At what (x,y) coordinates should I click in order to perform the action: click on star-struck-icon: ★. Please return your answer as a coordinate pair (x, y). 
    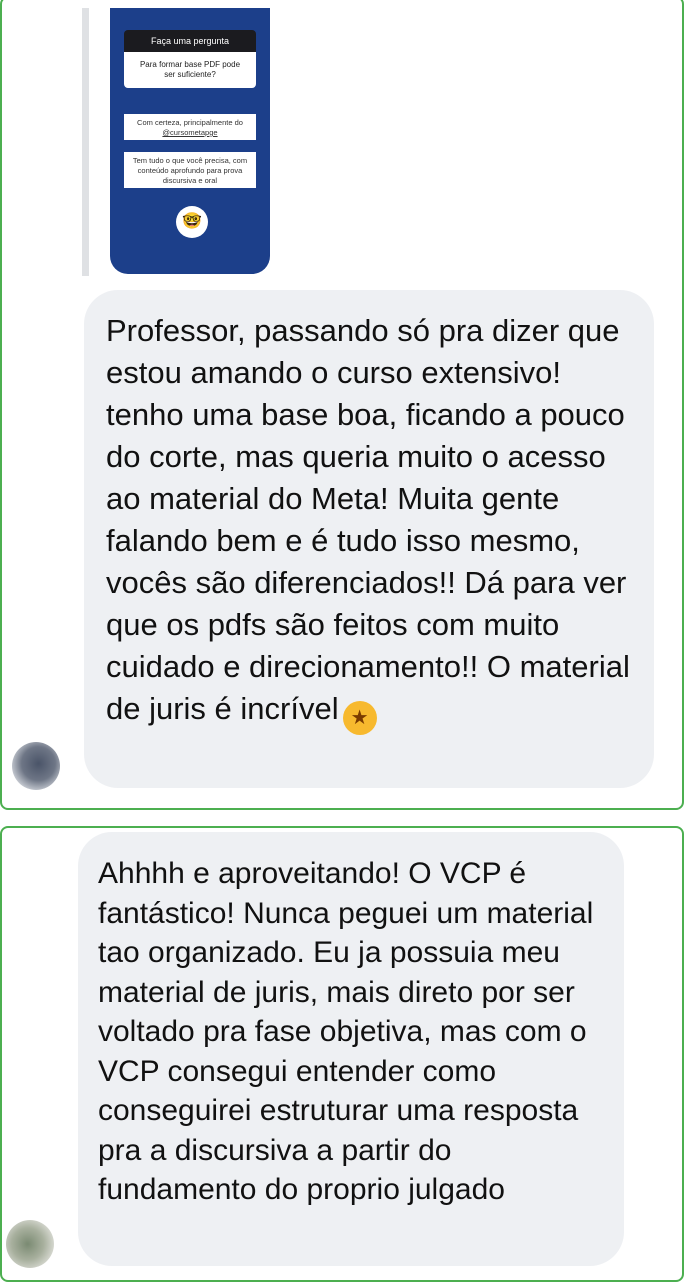
    Looking at the image, I should click on (359, 718).